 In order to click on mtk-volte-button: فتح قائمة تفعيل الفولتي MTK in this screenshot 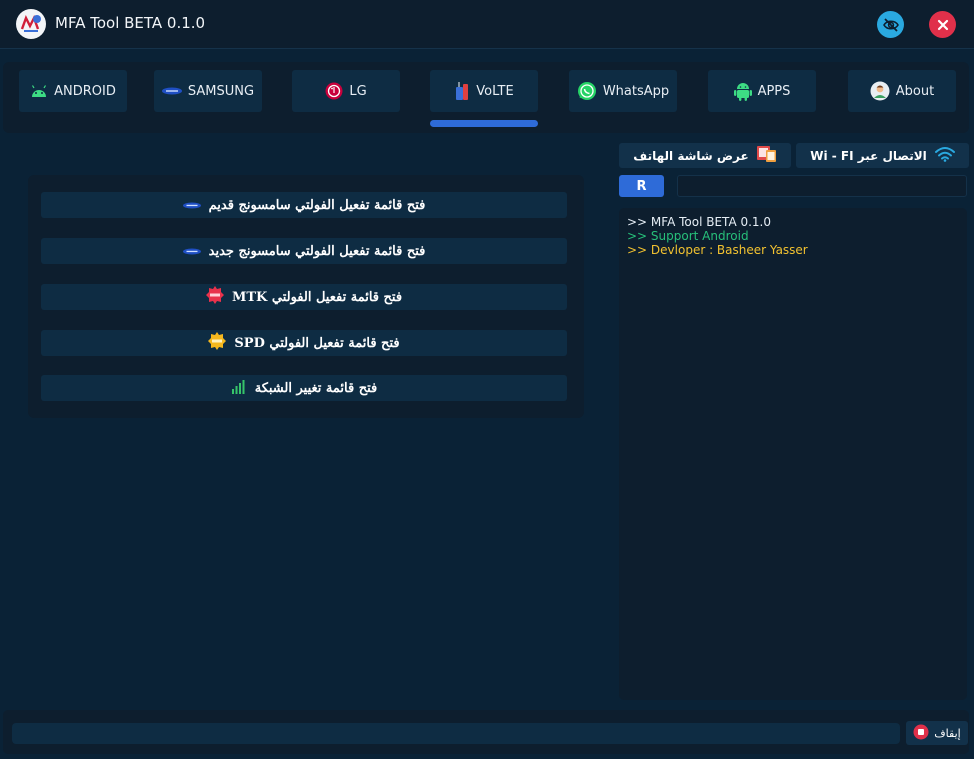, I will do `click(304, 297)`.